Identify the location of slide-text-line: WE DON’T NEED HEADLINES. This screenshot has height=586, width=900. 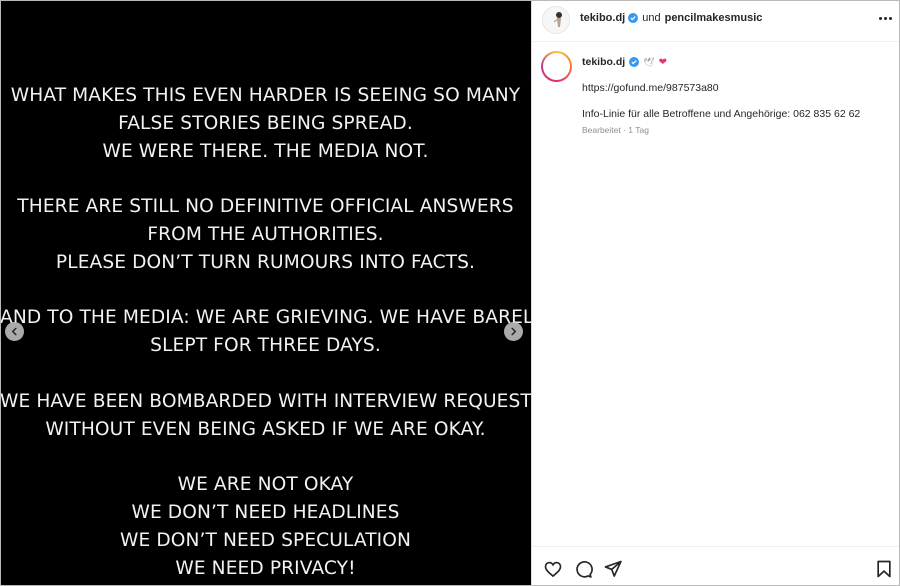
(265, 512).